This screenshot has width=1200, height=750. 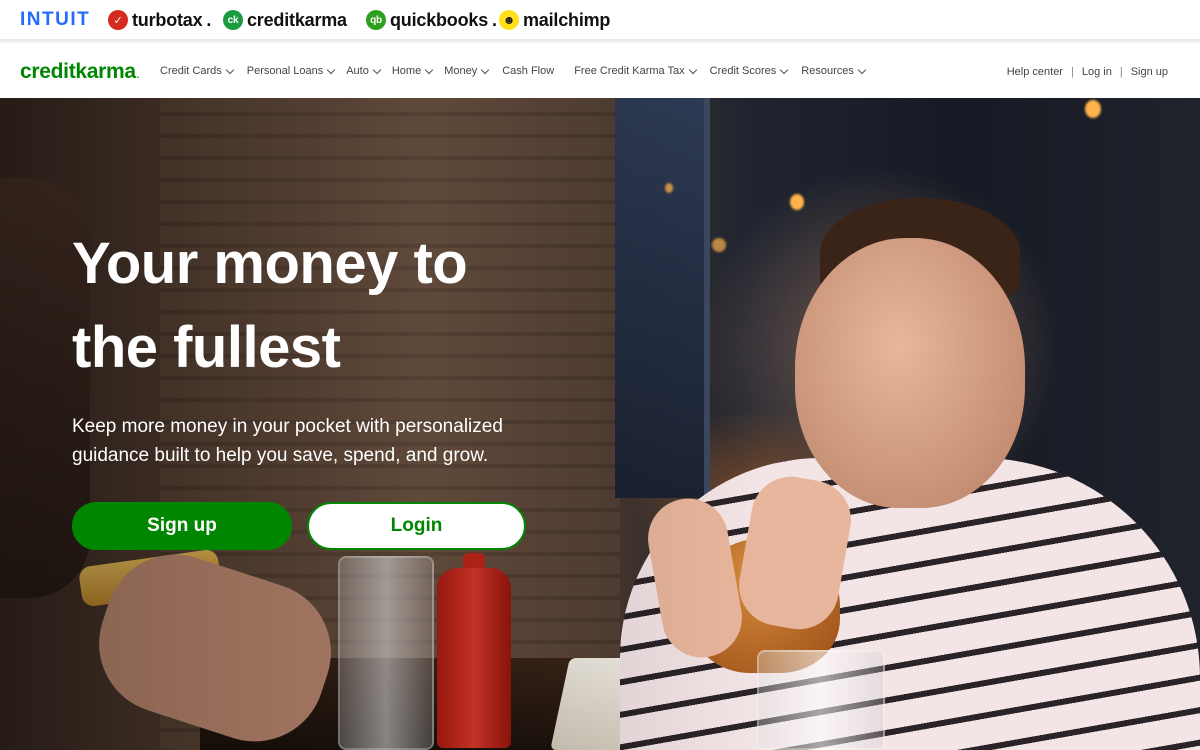 I want to click on creditkarma-logo: creditkarma., so click(x=79, y=72).